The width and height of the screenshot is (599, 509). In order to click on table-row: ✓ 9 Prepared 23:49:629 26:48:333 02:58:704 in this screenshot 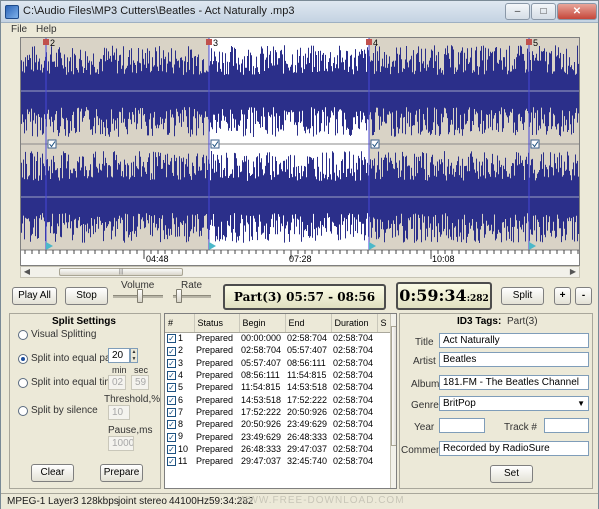, I will do `click(277, 436)`.